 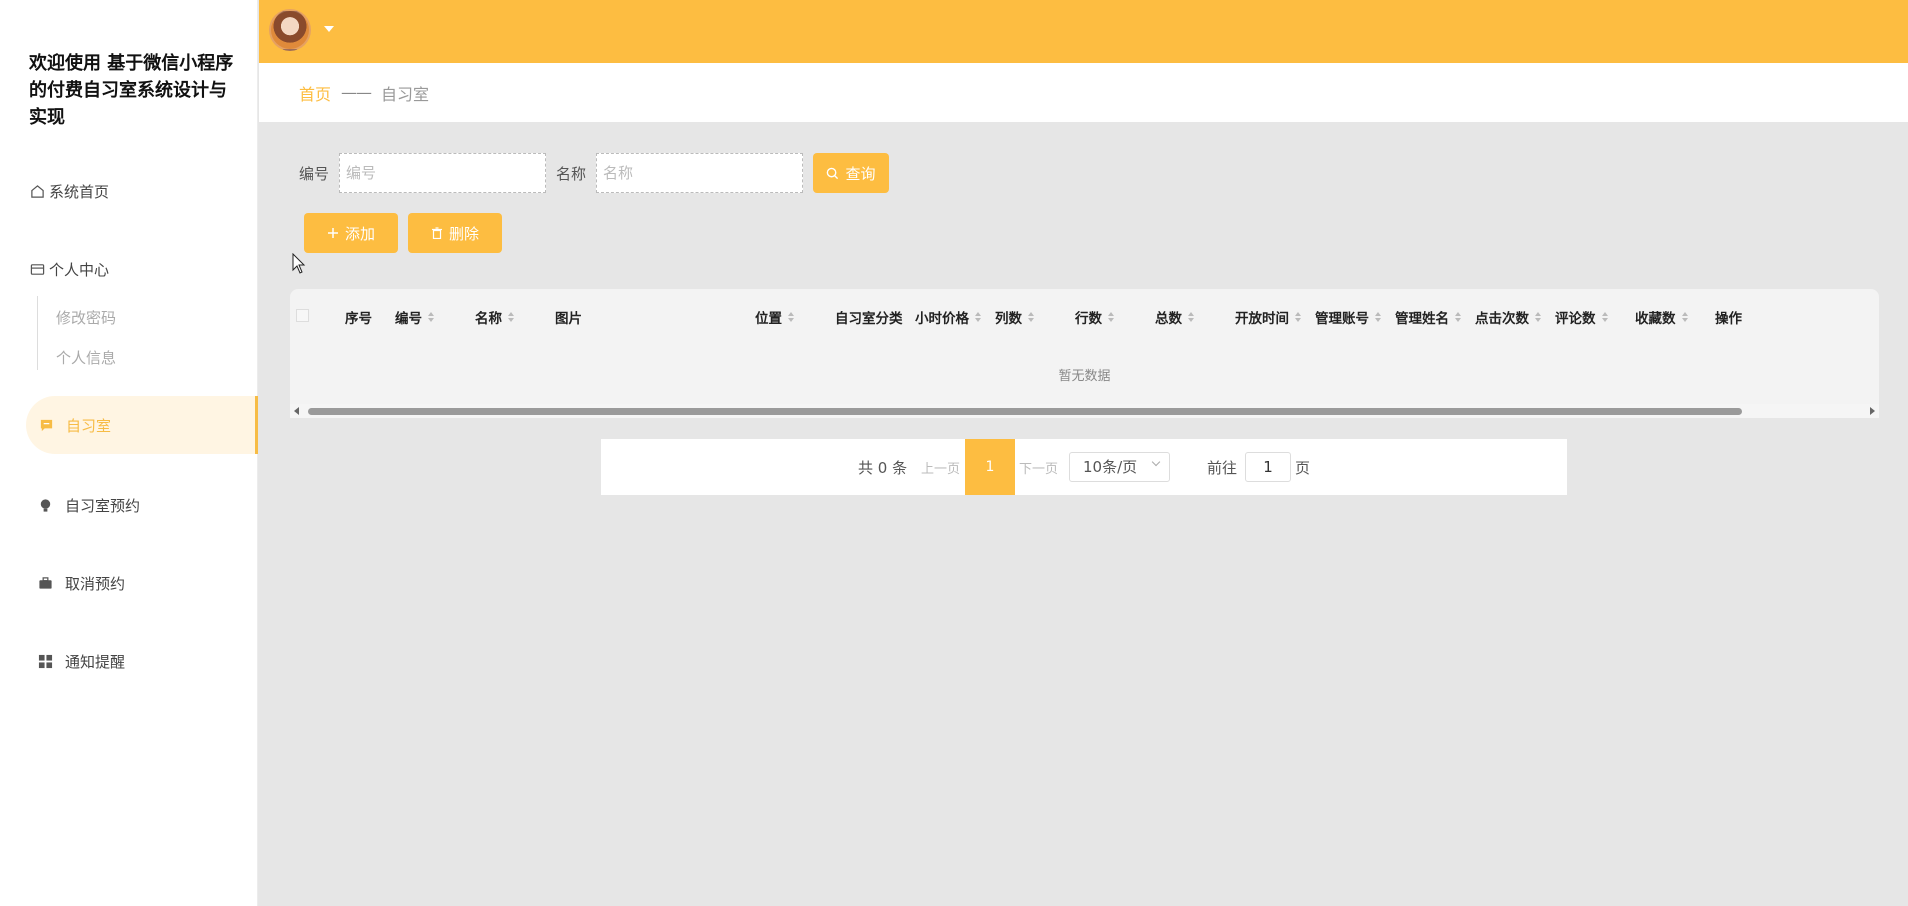 What do you see at coordinates (329, 29) in the screenshot?
I see `caret-down-icon` at bounding box center [329, 29].